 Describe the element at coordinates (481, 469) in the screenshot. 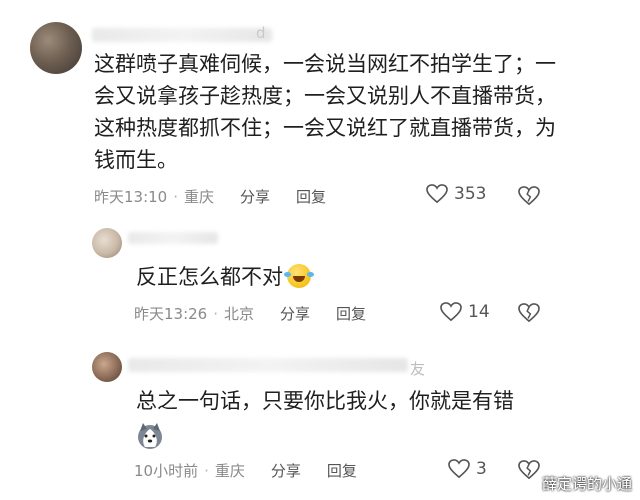

I see `like-count: 3` at that location.